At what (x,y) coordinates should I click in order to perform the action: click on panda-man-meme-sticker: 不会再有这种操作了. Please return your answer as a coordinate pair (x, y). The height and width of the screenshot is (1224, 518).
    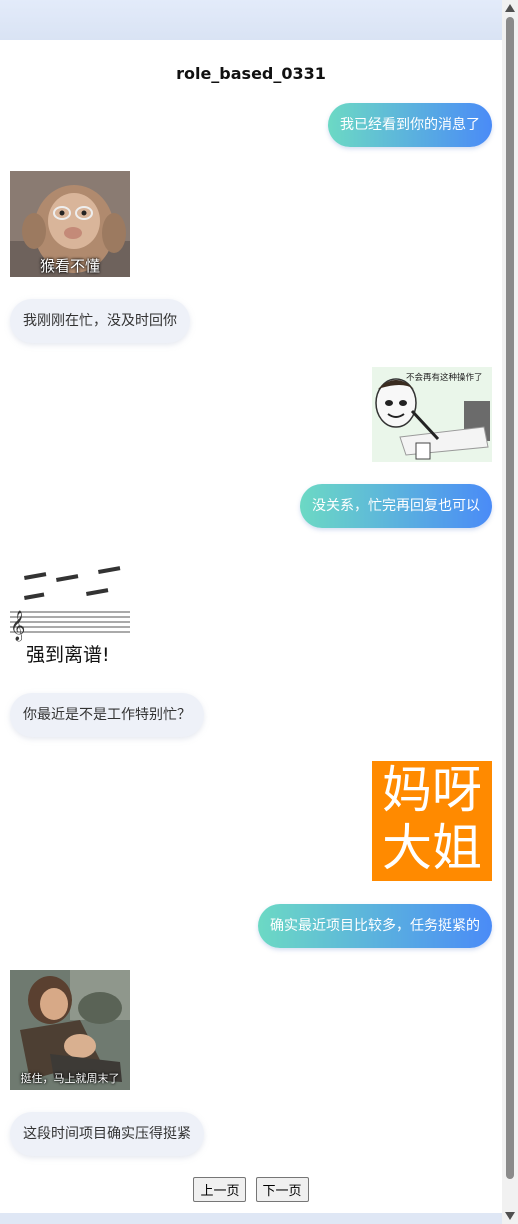
    Looking at the image, I should click on (432, 414).